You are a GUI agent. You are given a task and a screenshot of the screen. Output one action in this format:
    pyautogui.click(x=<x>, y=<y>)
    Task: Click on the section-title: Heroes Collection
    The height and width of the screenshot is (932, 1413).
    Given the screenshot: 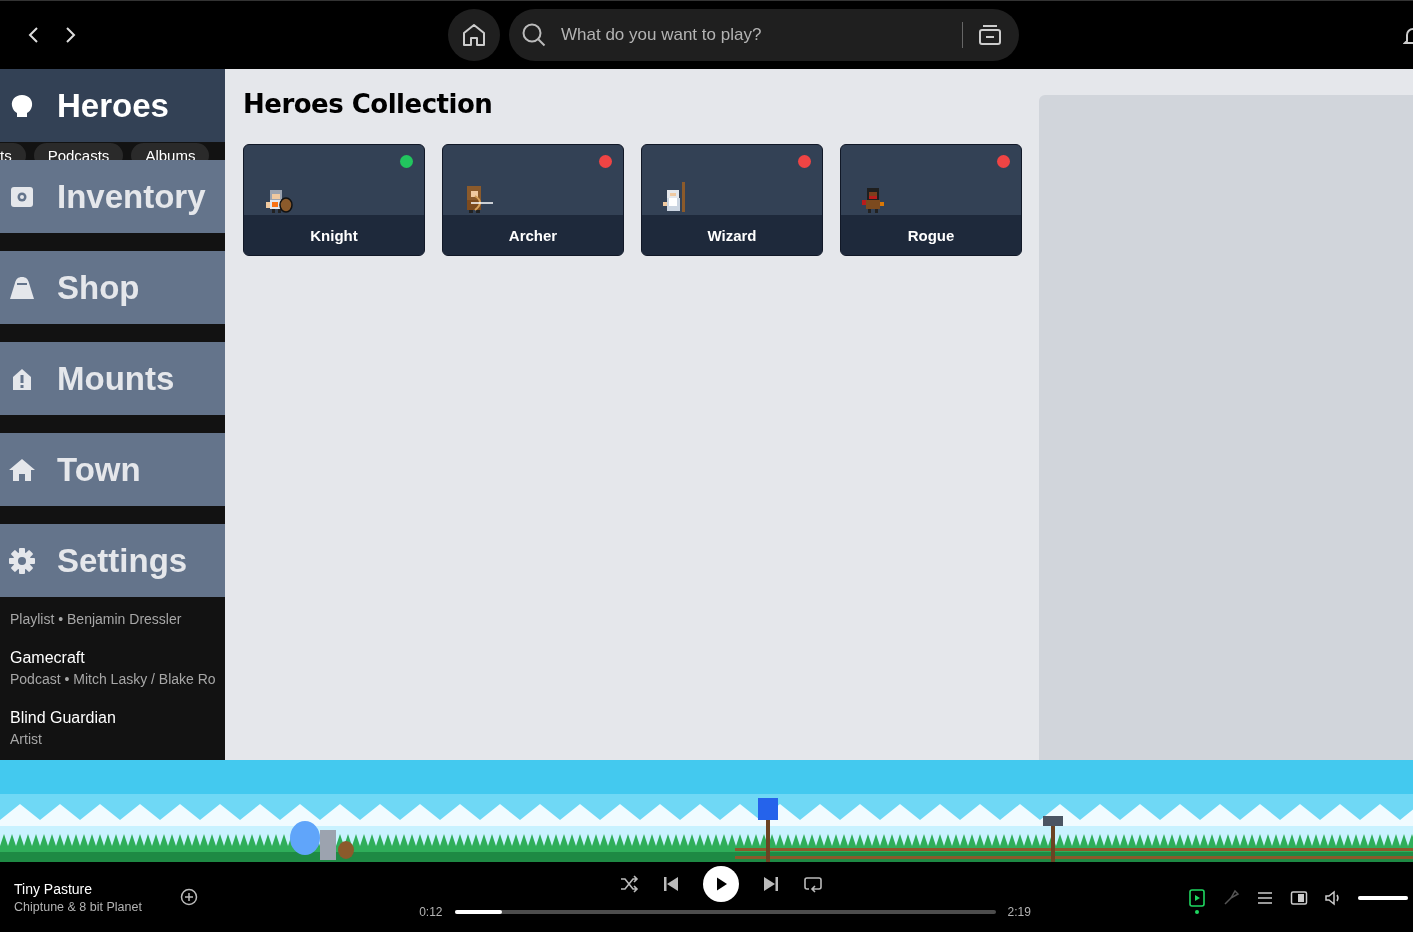 What is the action you would take?
    pyautogui.click(x=368, y=104)
    